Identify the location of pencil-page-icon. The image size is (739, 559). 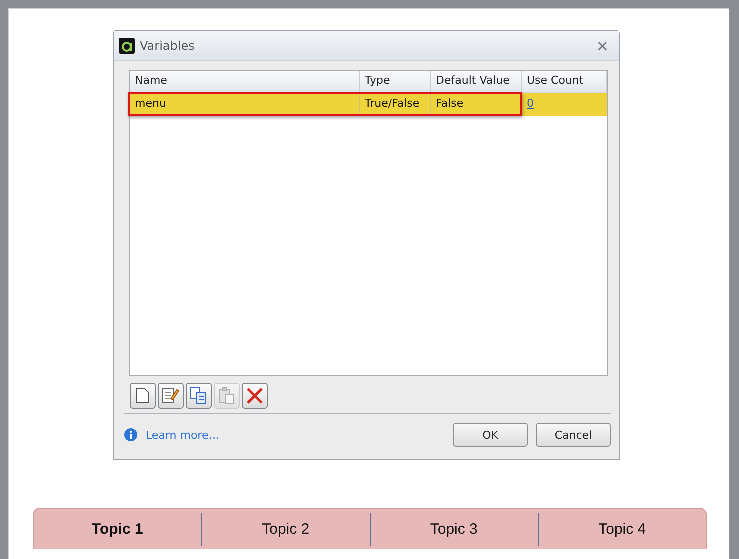
(171, 396).